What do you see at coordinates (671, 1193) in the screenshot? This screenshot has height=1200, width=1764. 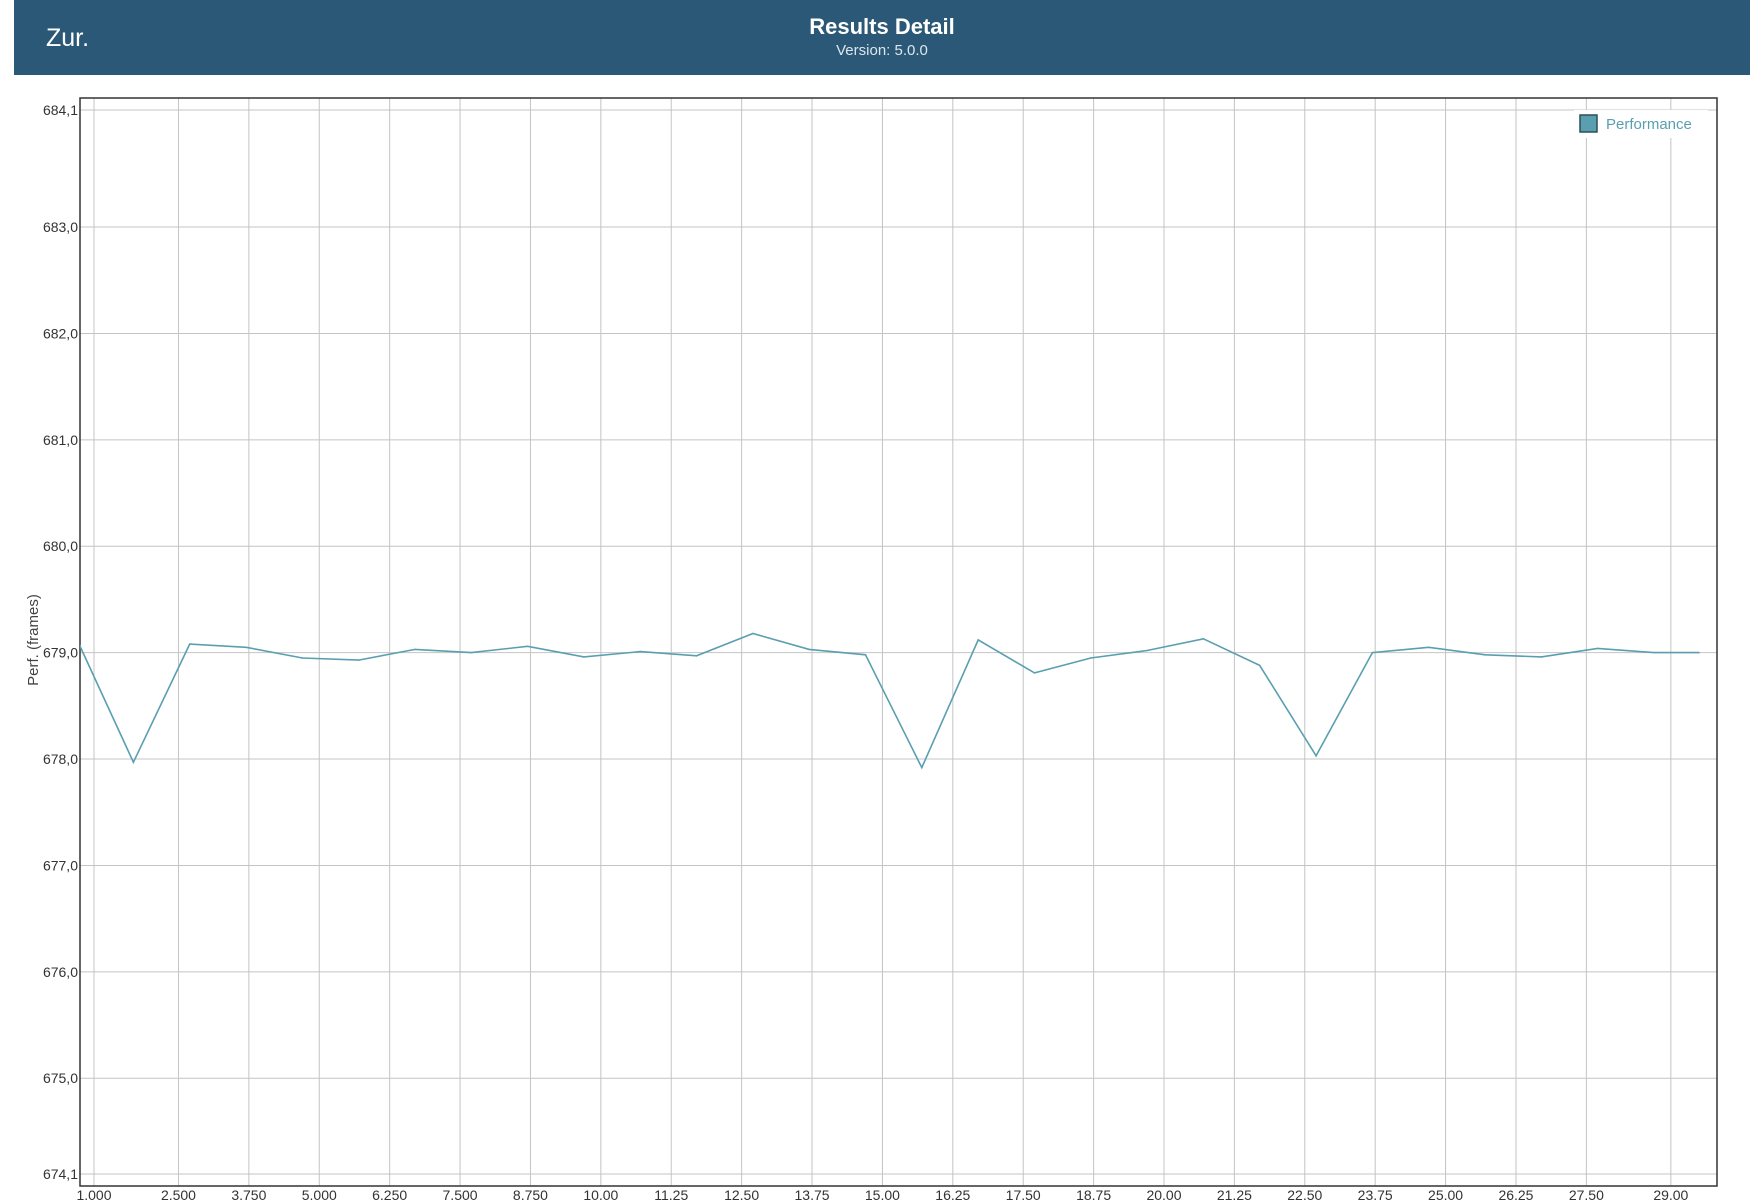 I see `x-tick-label: 11,25` at bounding box center [671, 1193].